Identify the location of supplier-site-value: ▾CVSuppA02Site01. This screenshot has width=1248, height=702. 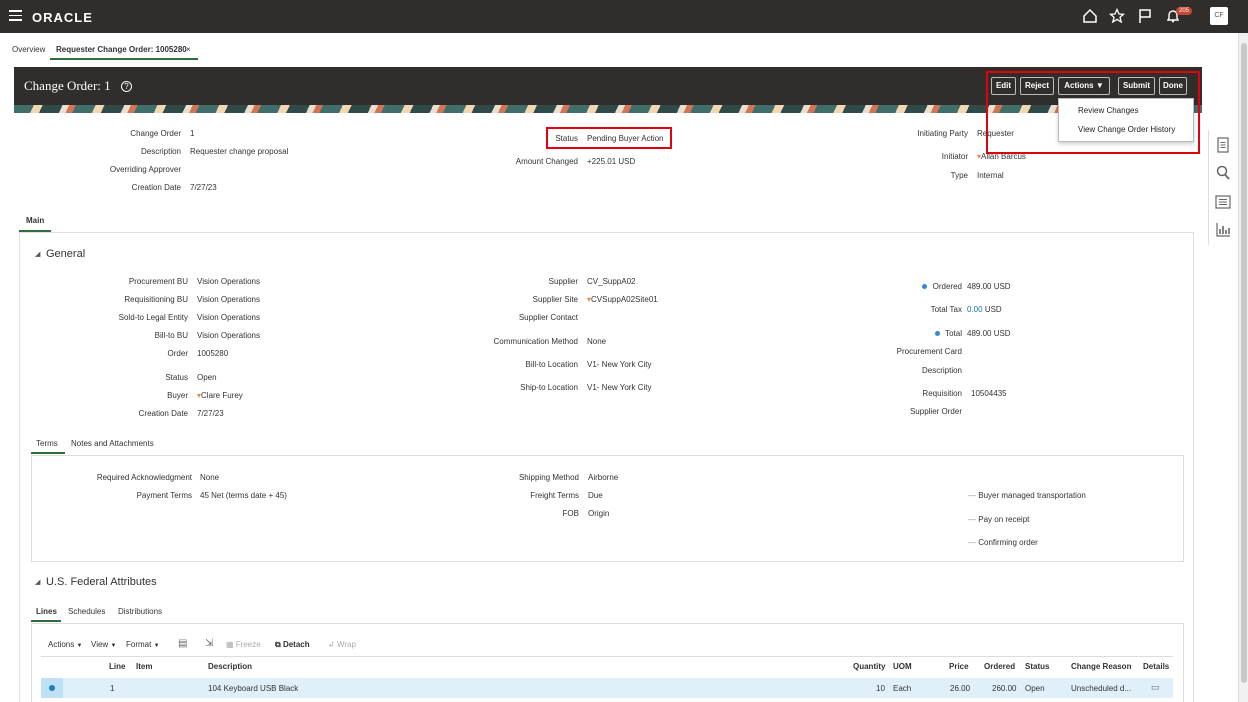
(622, 299).